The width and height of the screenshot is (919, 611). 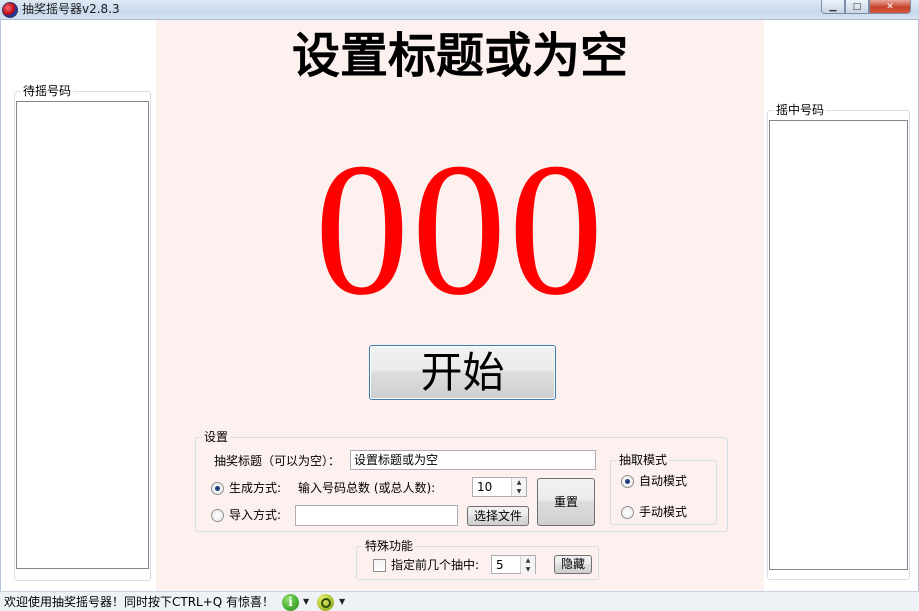 I want to click on special-functions-group: 特殊功能 指定前几个抽中: 5 ▲ ▼ 隐藏, so click(x=477, y=559).